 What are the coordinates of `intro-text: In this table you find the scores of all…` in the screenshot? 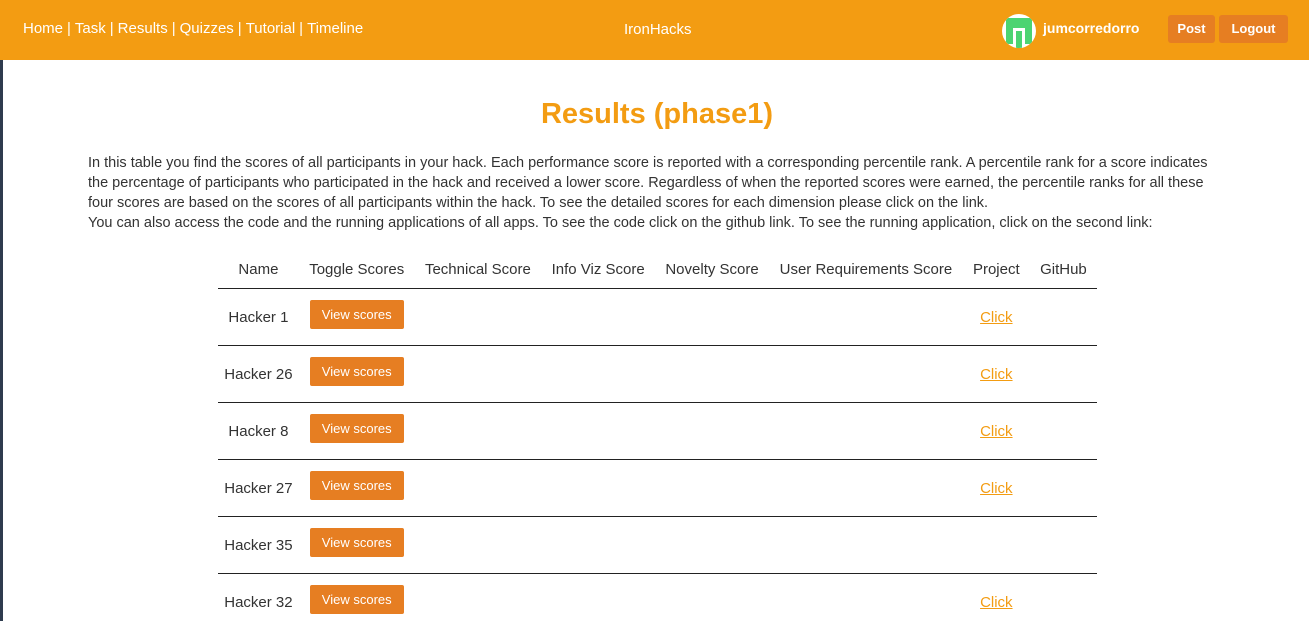 It's located at (653, 193).